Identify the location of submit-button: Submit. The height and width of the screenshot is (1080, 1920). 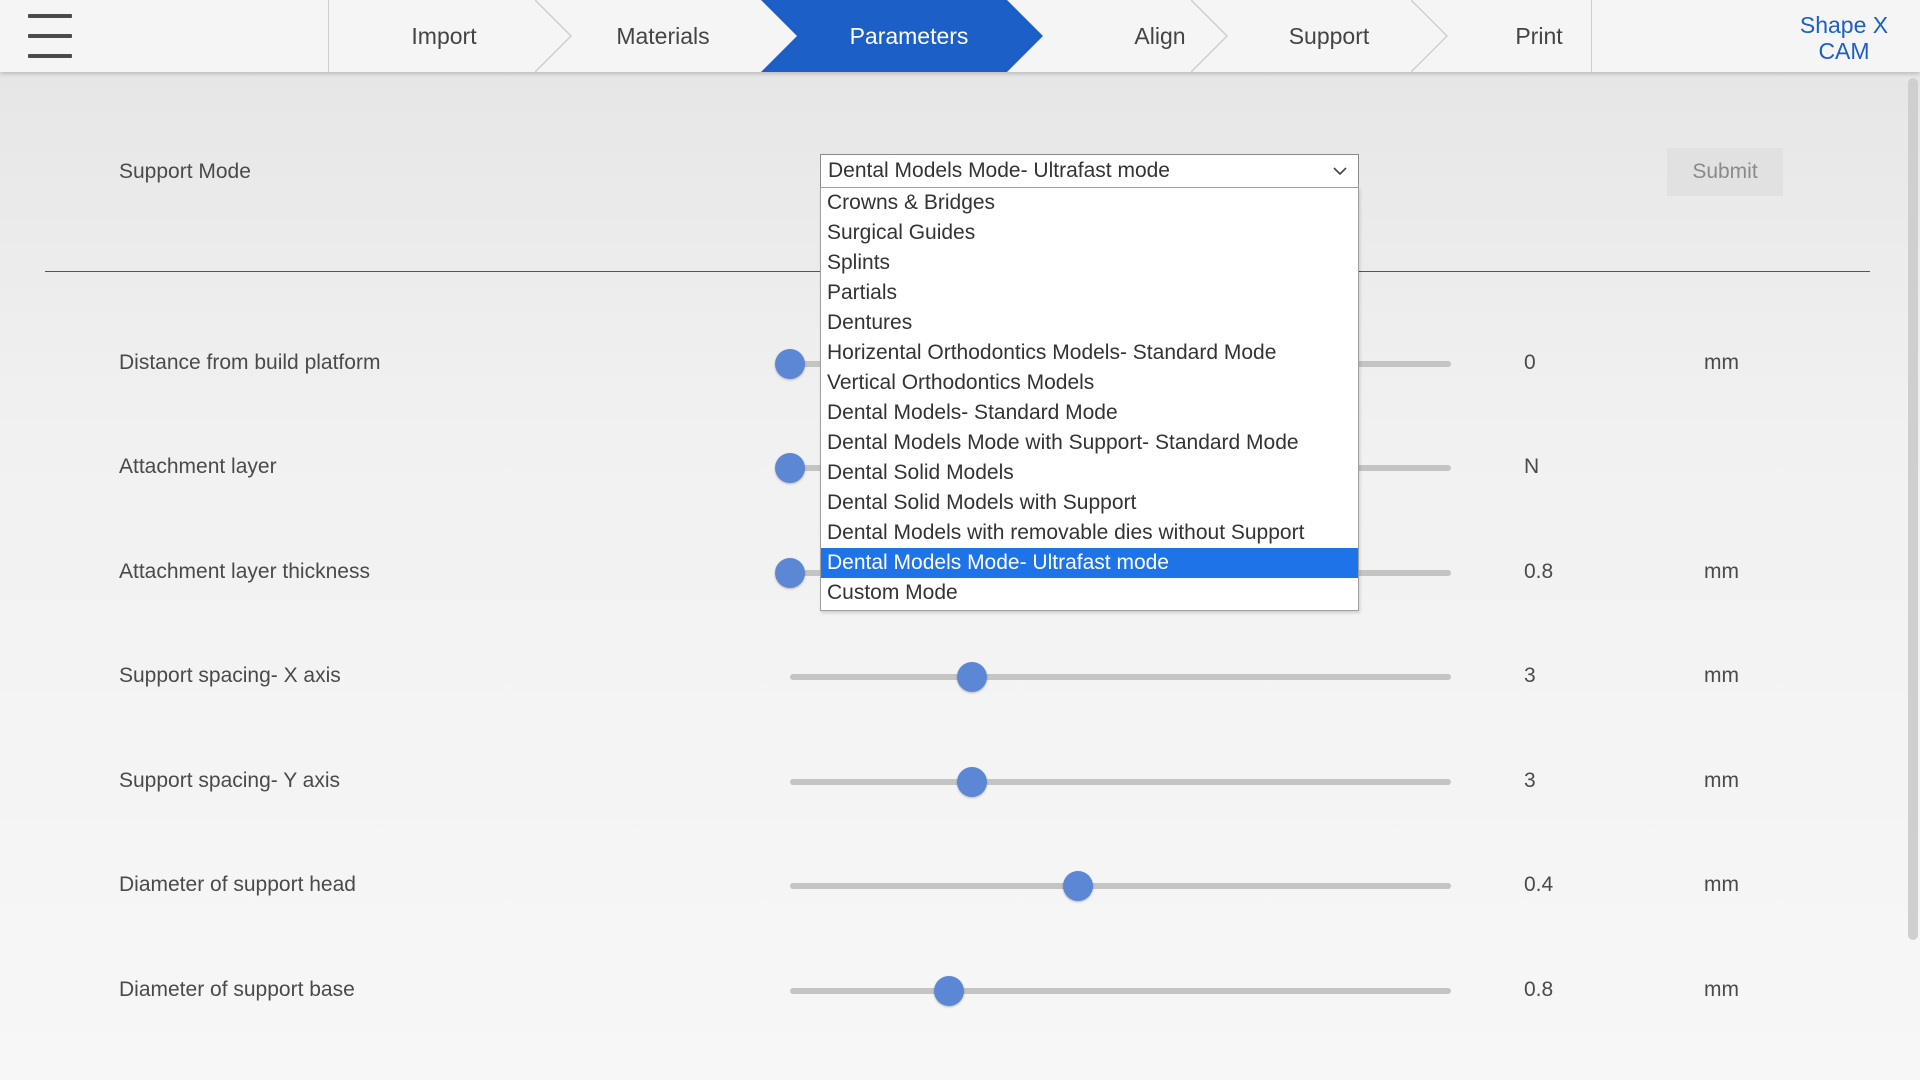
(1725, 172).